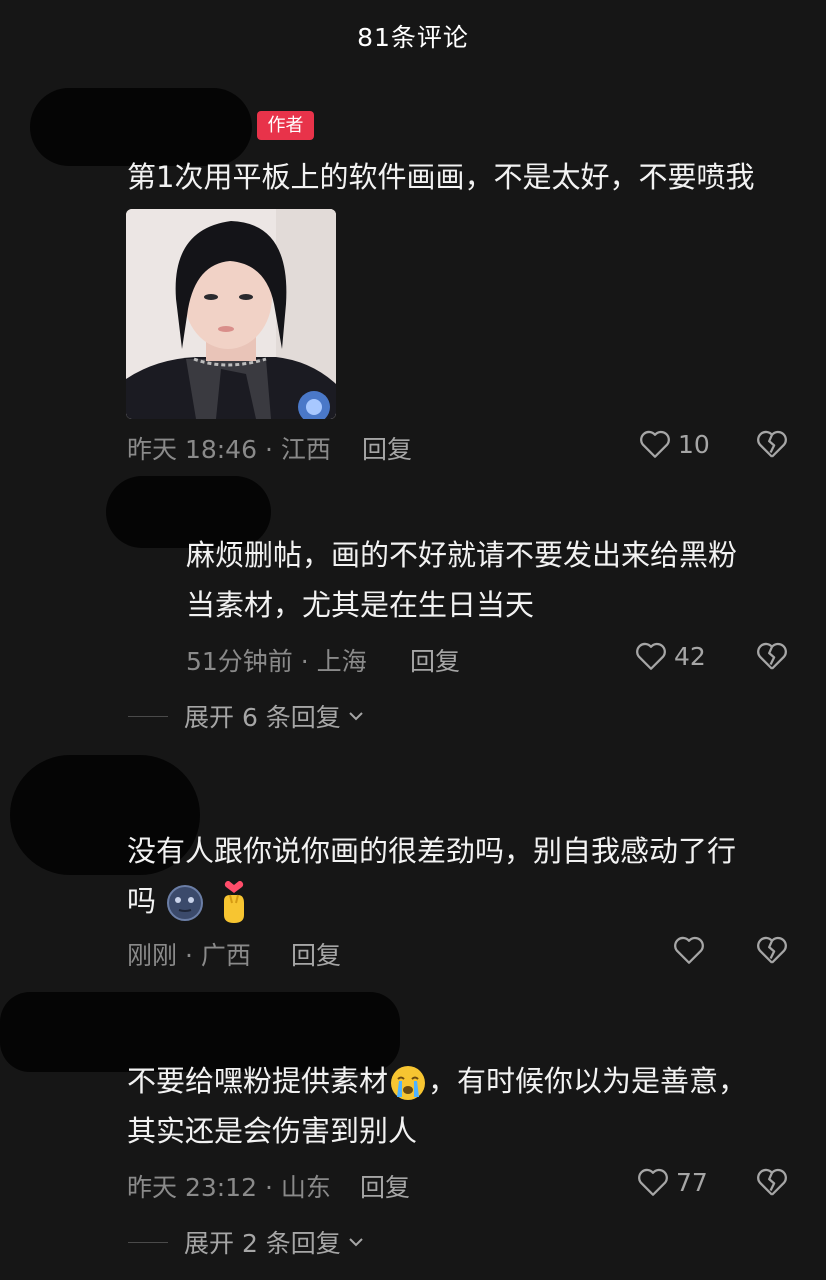 The image size is (826, 1280). I want to click on like-count: 77, so click(692, 1182).